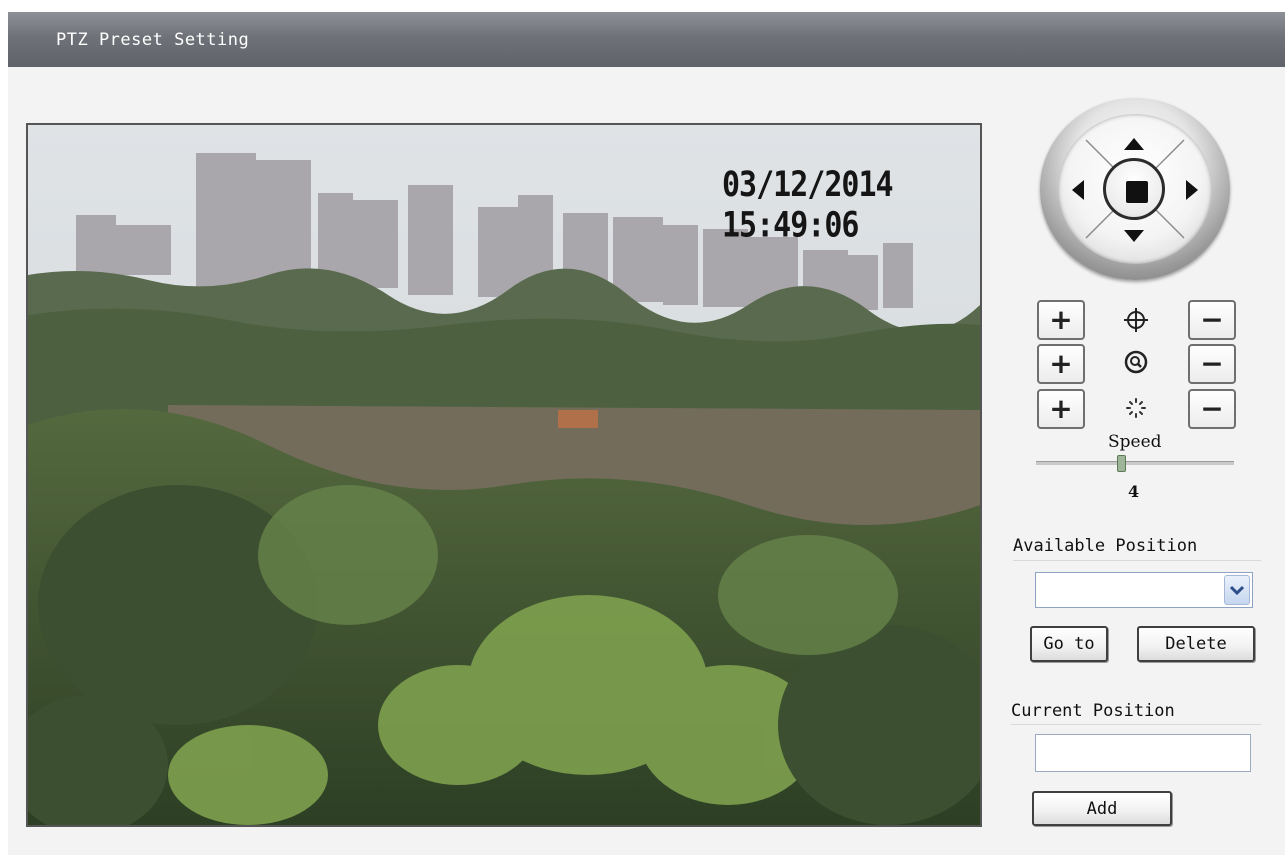 Image resolution: width=1285 pixels, height=855 pixels. I want to click on video-timestamp: 03/12/2014 15:49:06, so click(808, 205).